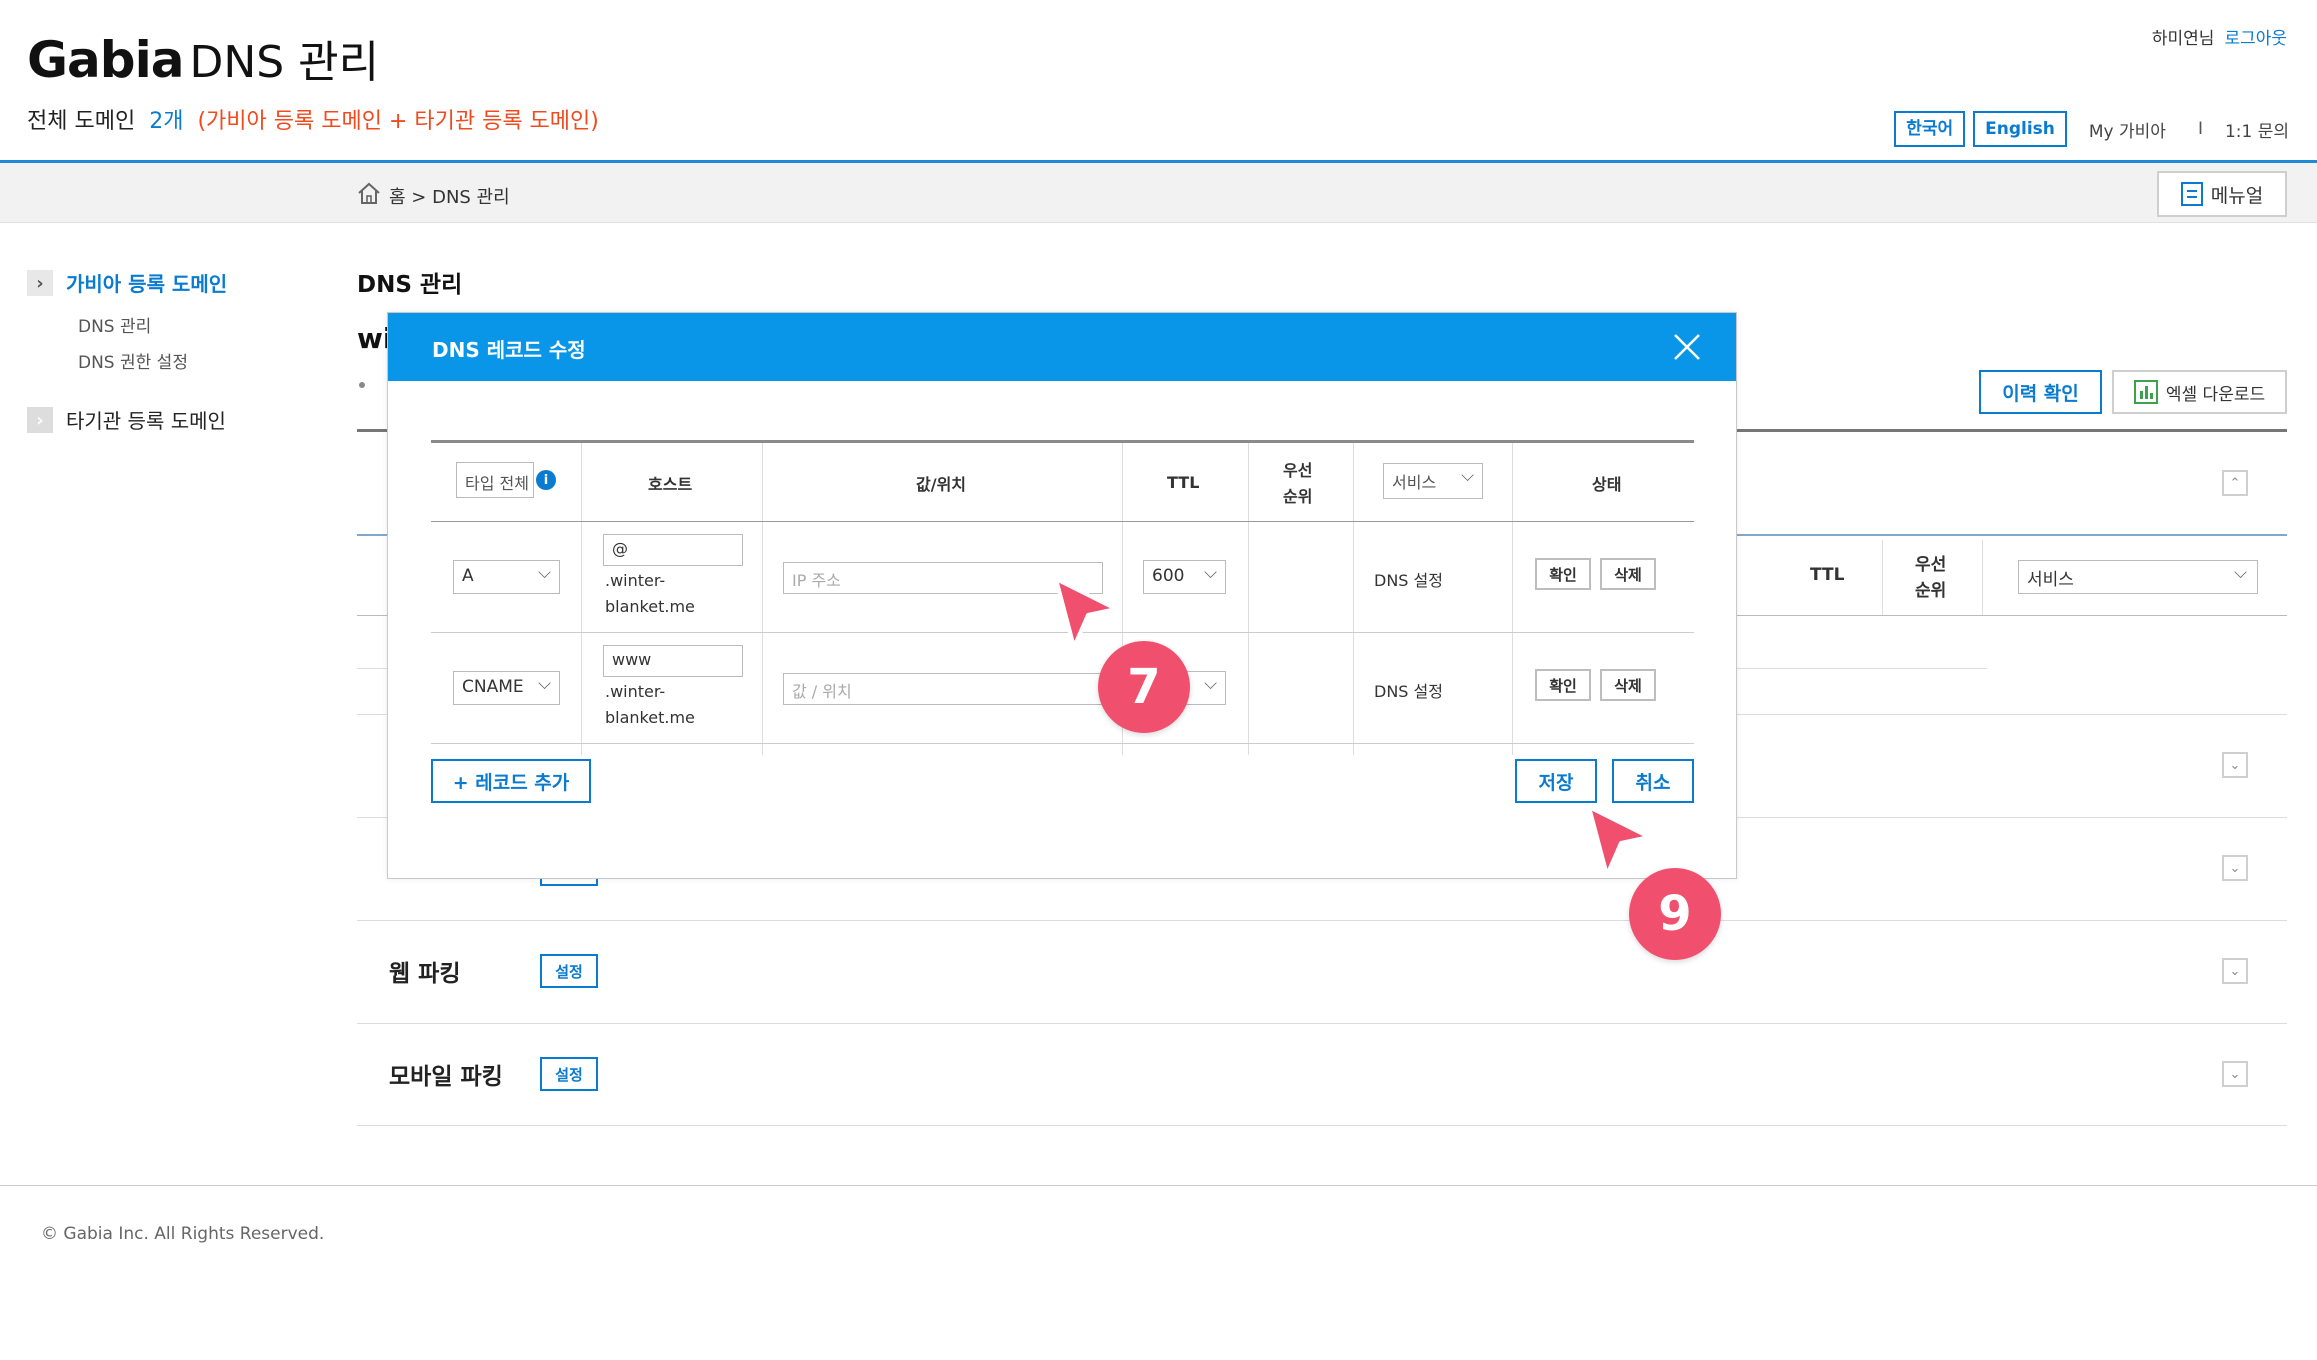  I want to click on top-links: 한국어 English My 가비아 I 1:1 문의, so click(2091, 129).